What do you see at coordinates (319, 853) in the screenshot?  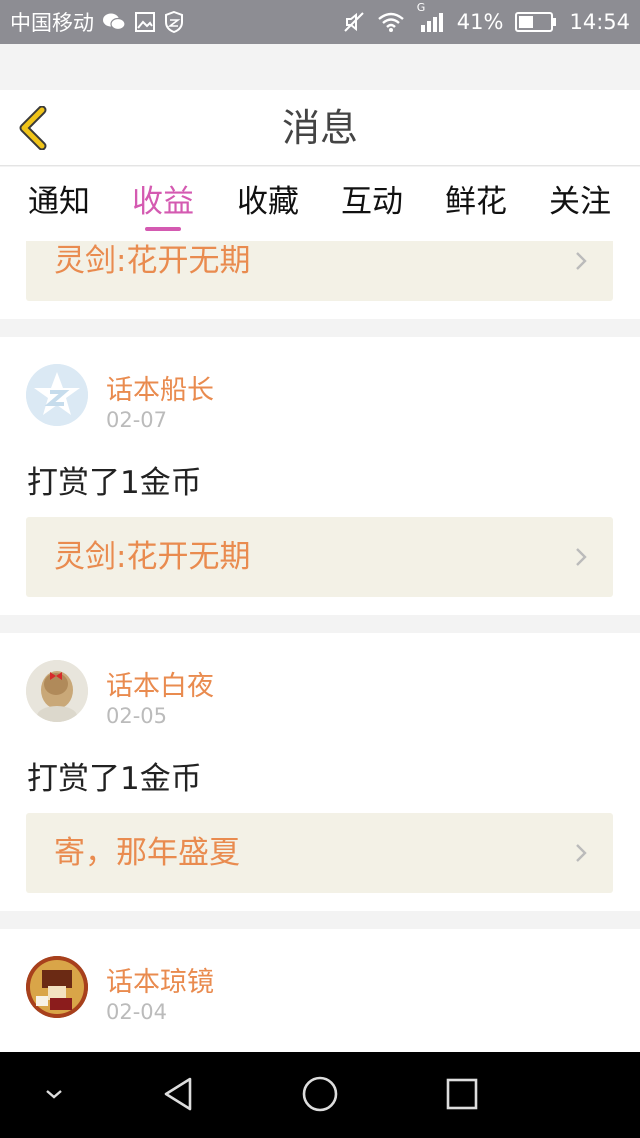 I see `book-link: 寄，那年盛夏` at bounding box center [319, 853].